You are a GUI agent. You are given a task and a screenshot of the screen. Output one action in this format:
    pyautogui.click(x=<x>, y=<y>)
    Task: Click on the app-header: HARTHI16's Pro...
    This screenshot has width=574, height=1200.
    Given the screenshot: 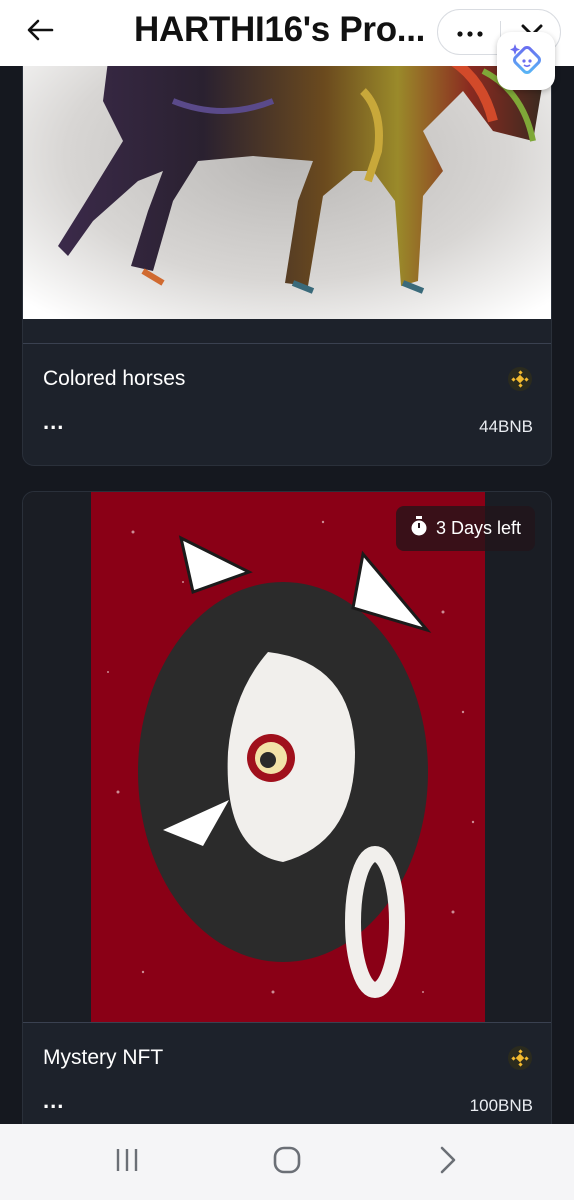 What is the action you would take?
    pyautogui.click(x=287, y=33)
    